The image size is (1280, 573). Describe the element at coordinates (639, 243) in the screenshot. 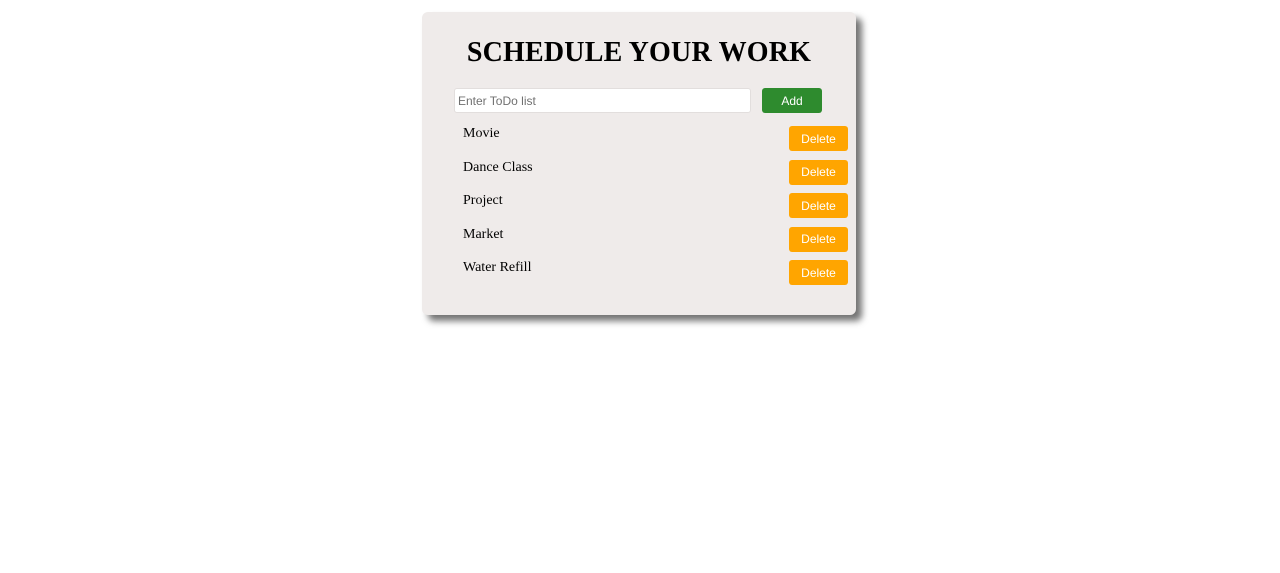

I see `list-item: Market Delete` at that location.